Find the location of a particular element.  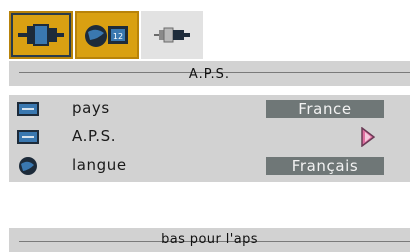

menu-title-bar: A.P.S. is located at coordinates (209, 73).